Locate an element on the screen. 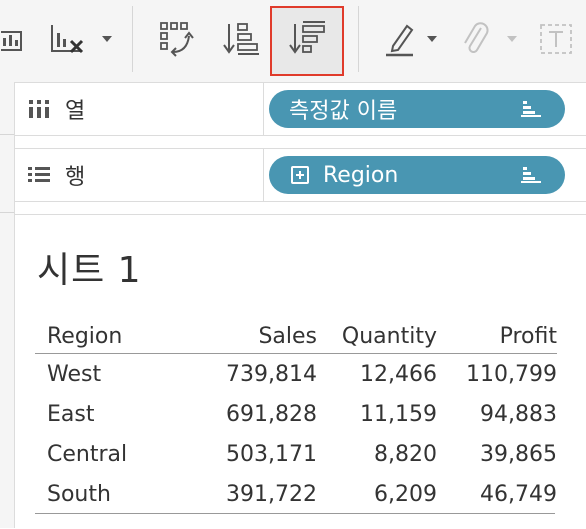 Image resolution: width=586 pixels, height=529 pixels. cell-profit: 110,799 is located at coordinates (497, 374).